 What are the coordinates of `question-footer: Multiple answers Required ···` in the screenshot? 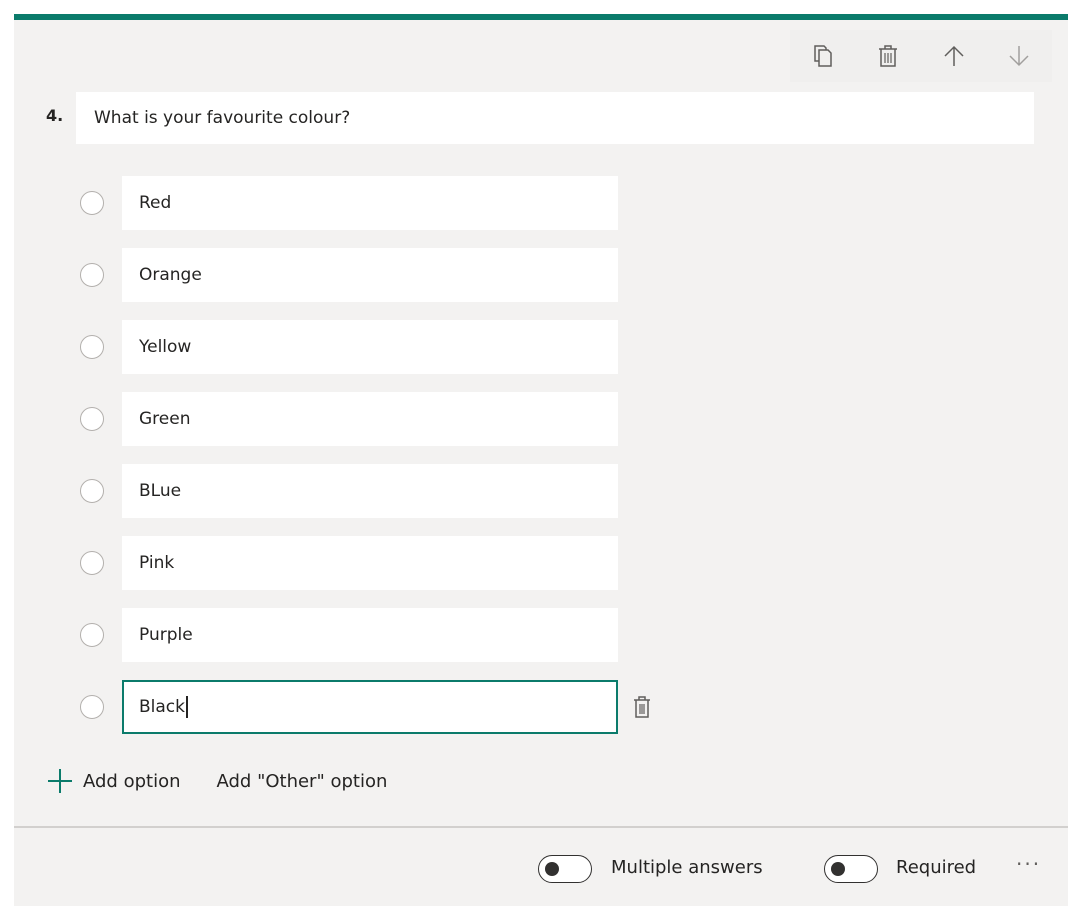 It's located at (541, 867).